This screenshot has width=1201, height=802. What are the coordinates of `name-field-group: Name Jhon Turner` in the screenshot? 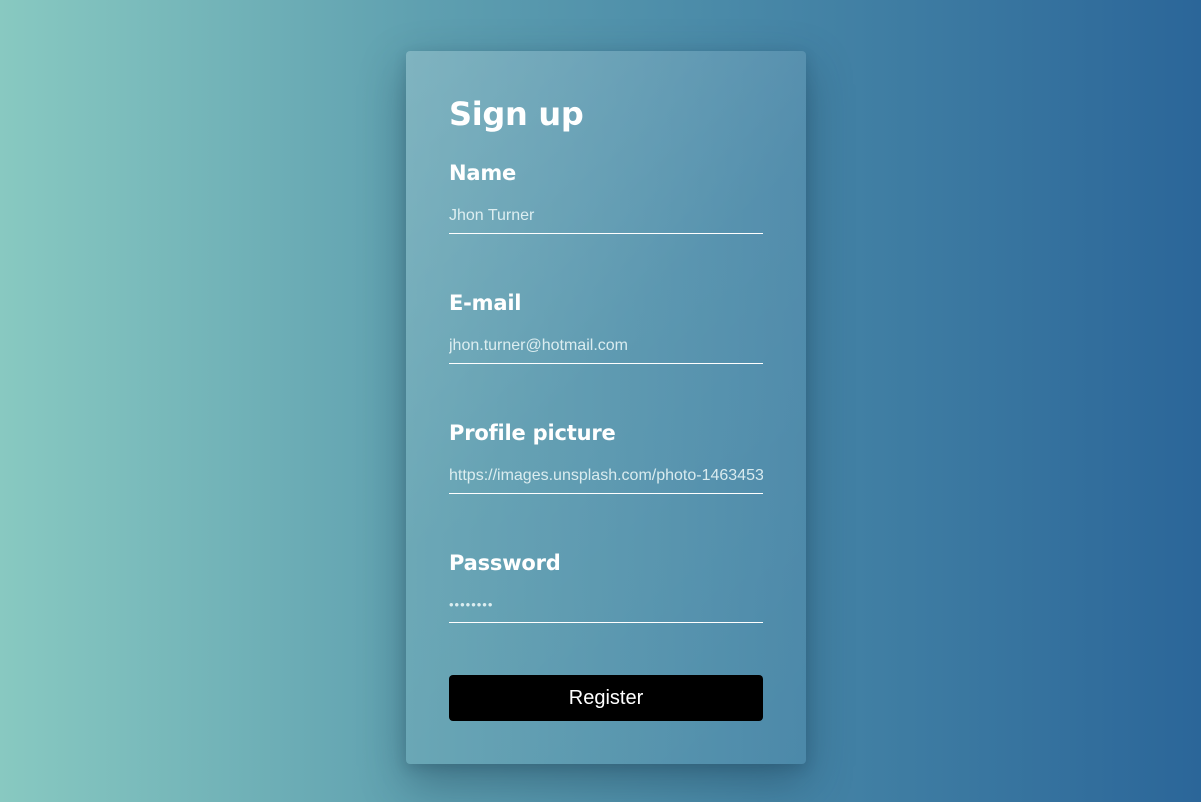 It's located at (606, 197).